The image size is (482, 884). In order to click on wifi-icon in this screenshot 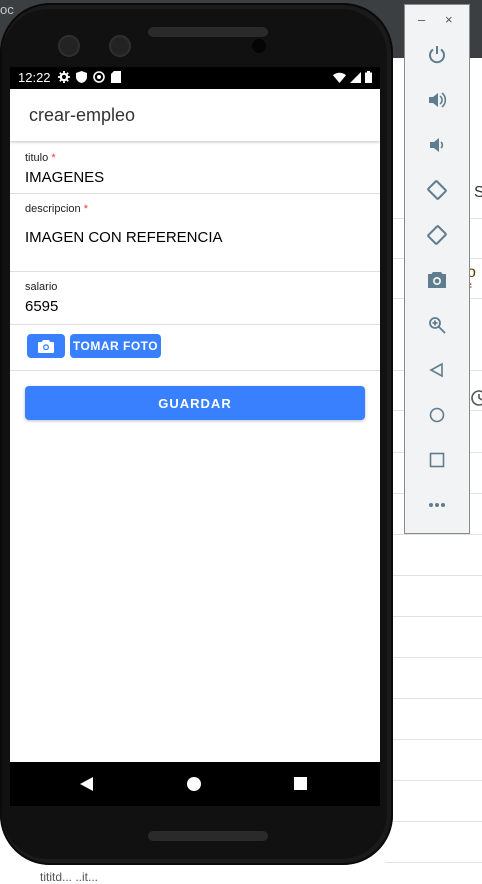, I will do `click(339, 77)`.